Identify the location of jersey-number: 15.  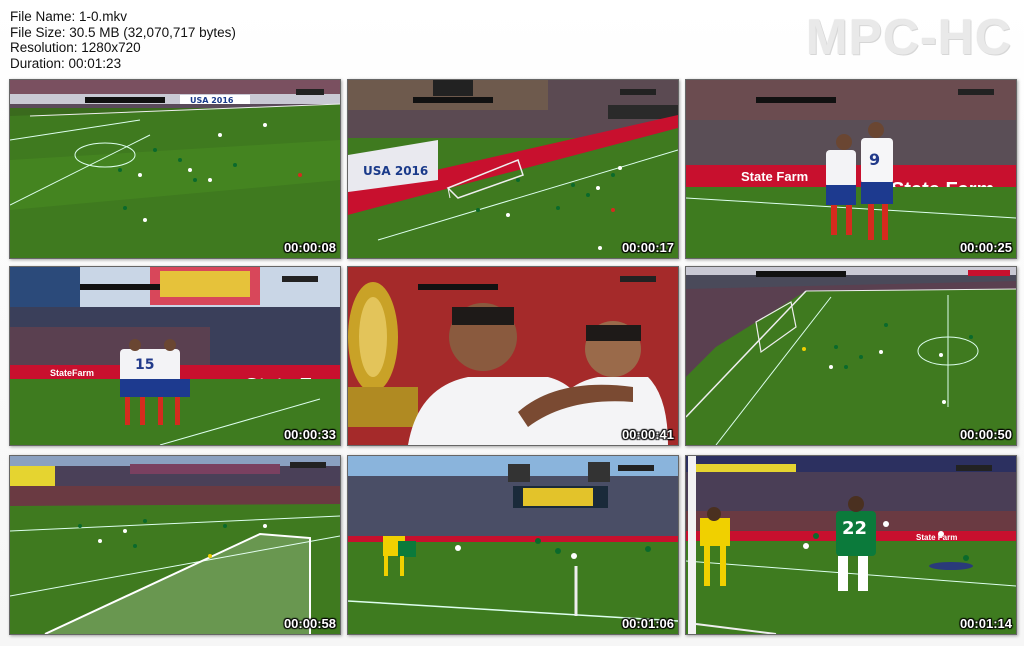
(144, 365).